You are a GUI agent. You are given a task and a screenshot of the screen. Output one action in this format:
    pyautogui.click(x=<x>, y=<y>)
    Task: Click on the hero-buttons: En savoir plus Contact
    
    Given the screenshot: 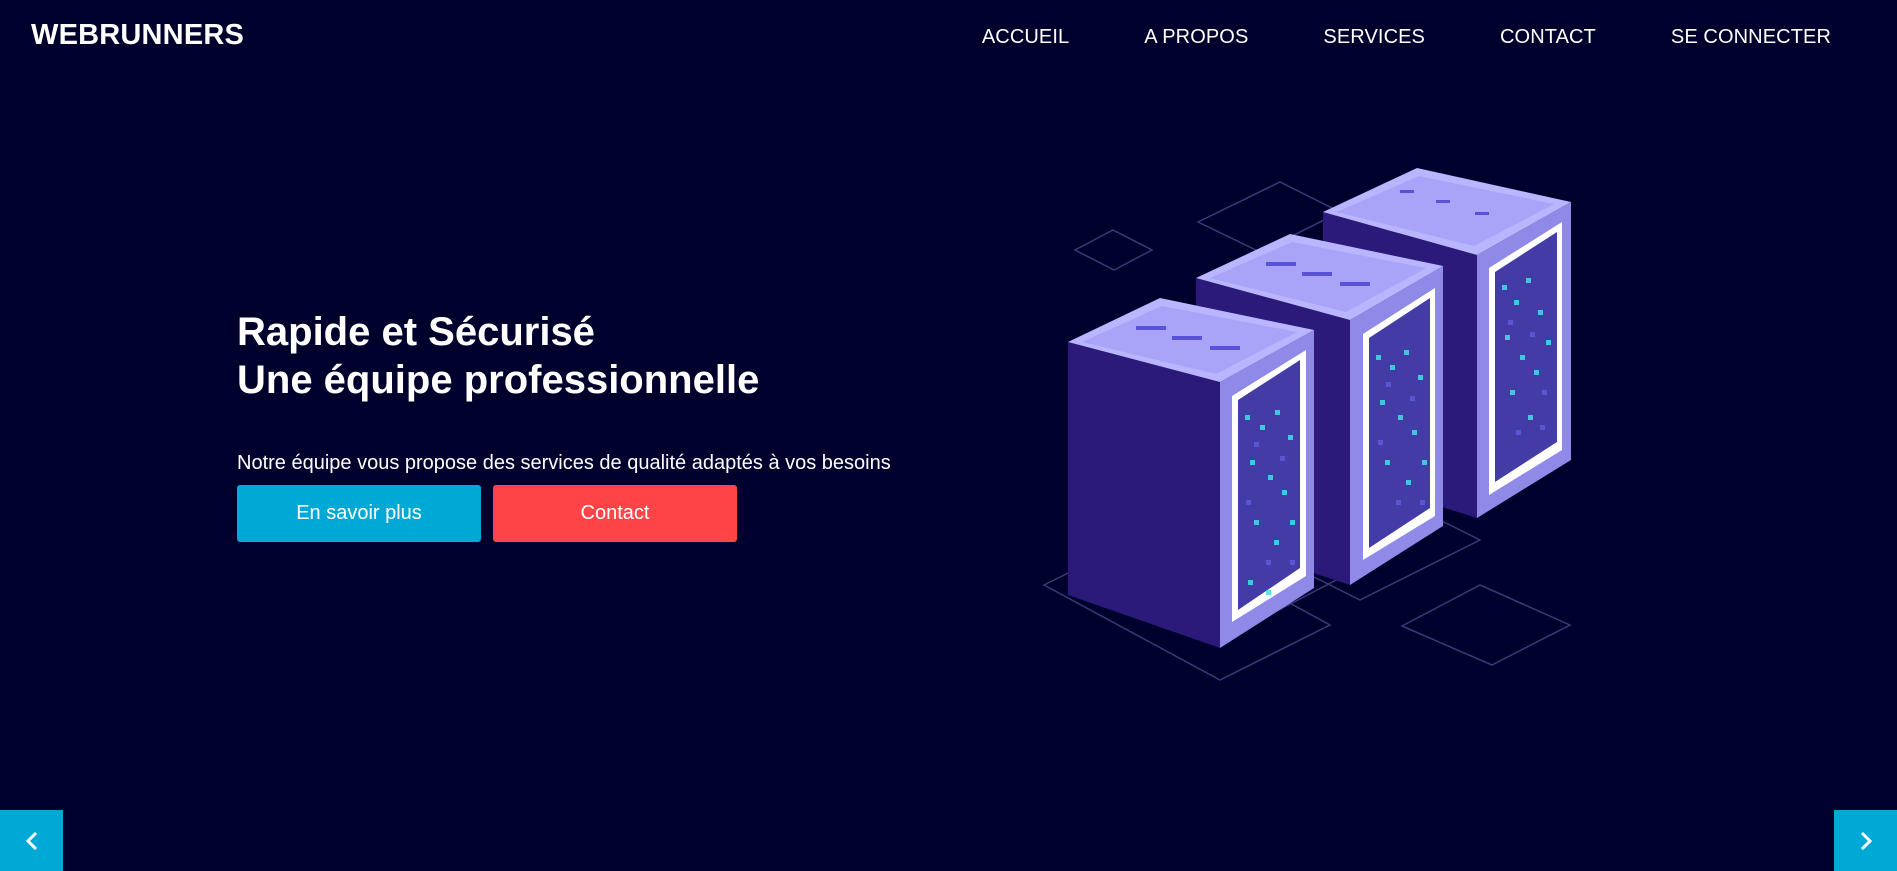 What is the action you would take?
    pyautogui.click(x=587, y=513)
    